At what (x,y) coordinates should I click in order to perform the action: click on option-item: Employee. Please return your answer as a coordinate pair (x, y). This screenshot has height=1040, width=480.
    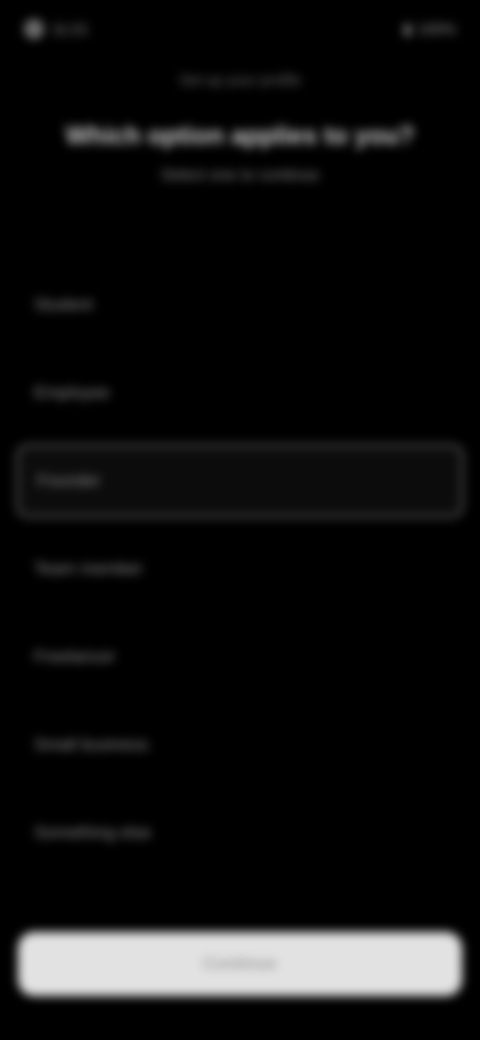
    Looking at the image, I should click on (240, 393).